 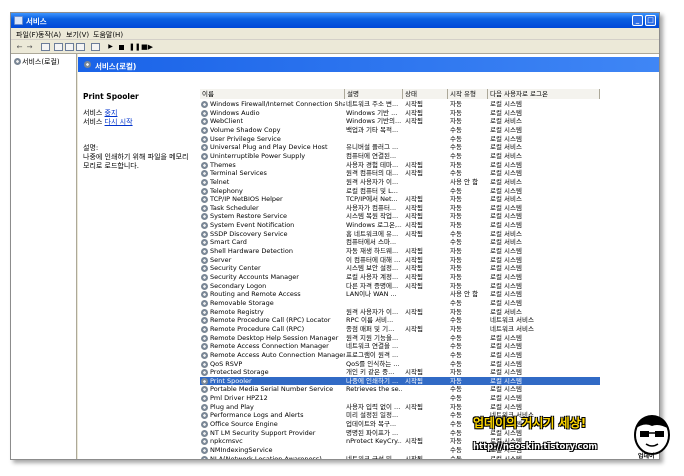 I want to click on service-logon-text: 로컬 서비스, so click(x=506, y=181).